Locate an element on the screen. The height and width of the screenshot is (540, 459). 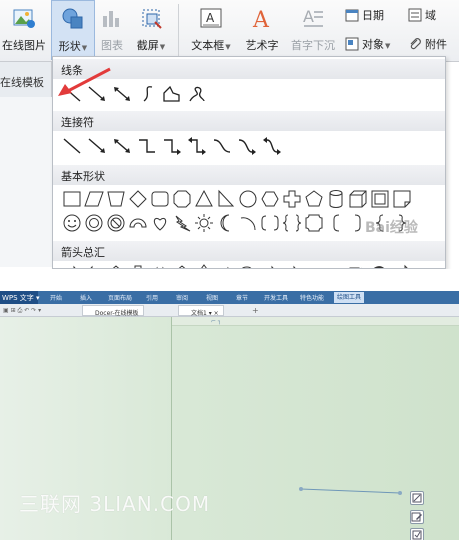
scribble-shape is located at coordinates (197, 94).